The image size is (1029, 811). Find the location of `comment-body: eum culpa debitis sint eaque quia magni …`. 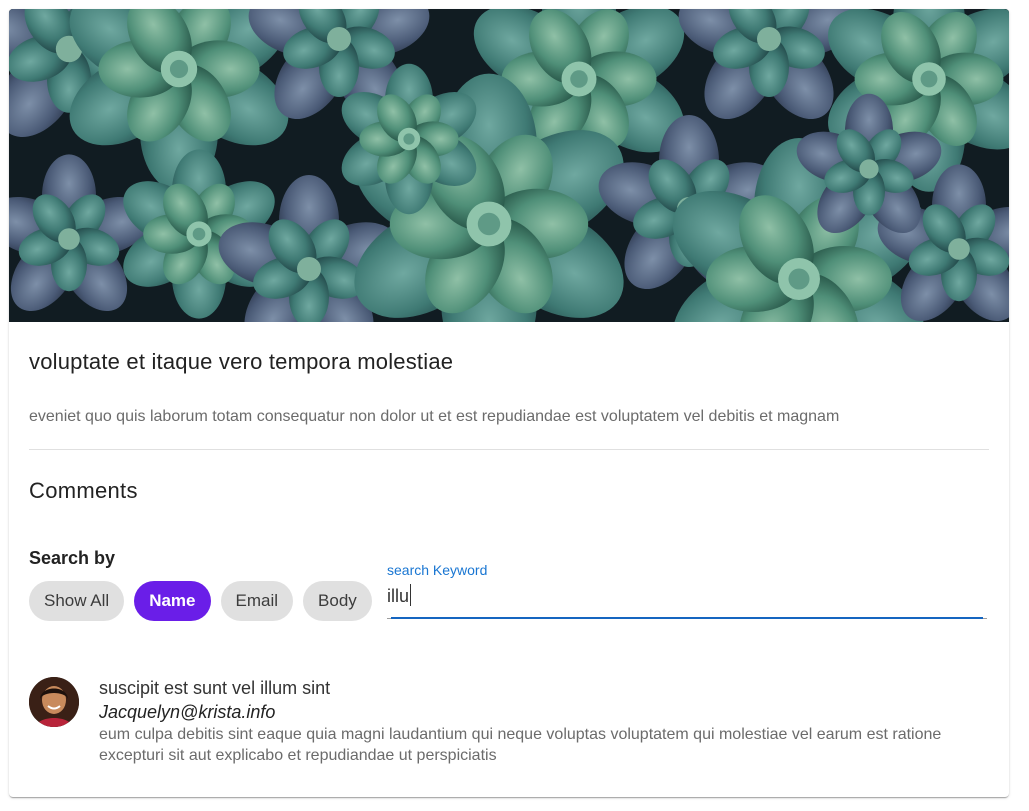

comment-body: eum culpa debitis sint eaque quia magni … is located at coordinates (520, 745).